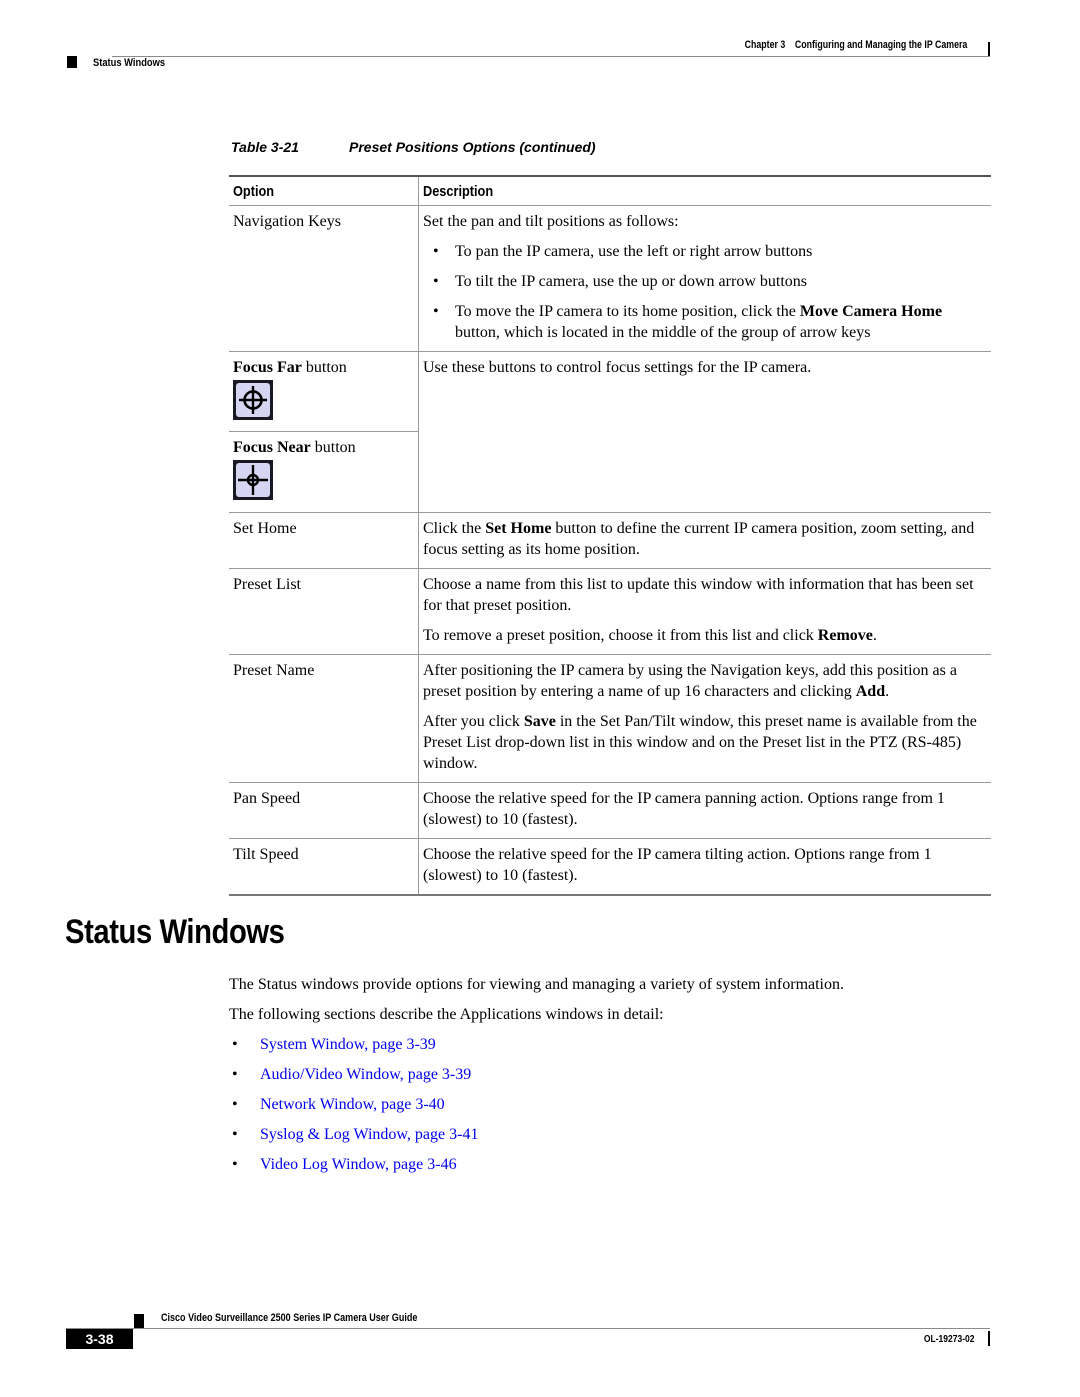 The width and height of the screenshot is (1080, 1397). What do you see at coordinates (324, 540) in the screenshot?
I see `option-cell: Set Home` at bounding box center [324, 540].